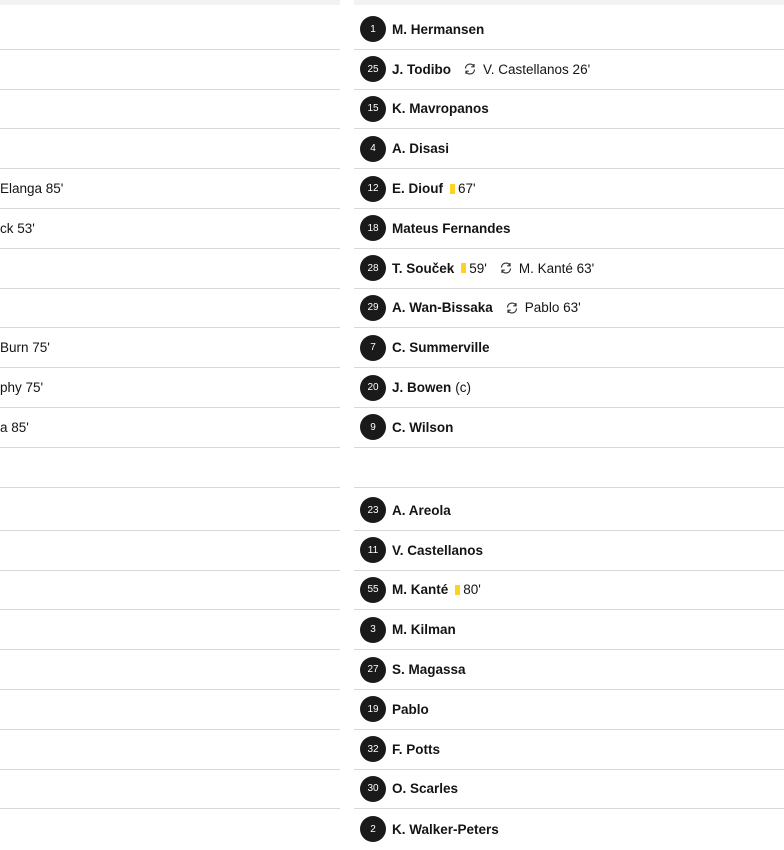 The image size is (784, 850). What do you see at coordinates (170, 468) in the screenshot?
I see `home-lineup-spacer` at bounding box center [170, 468].